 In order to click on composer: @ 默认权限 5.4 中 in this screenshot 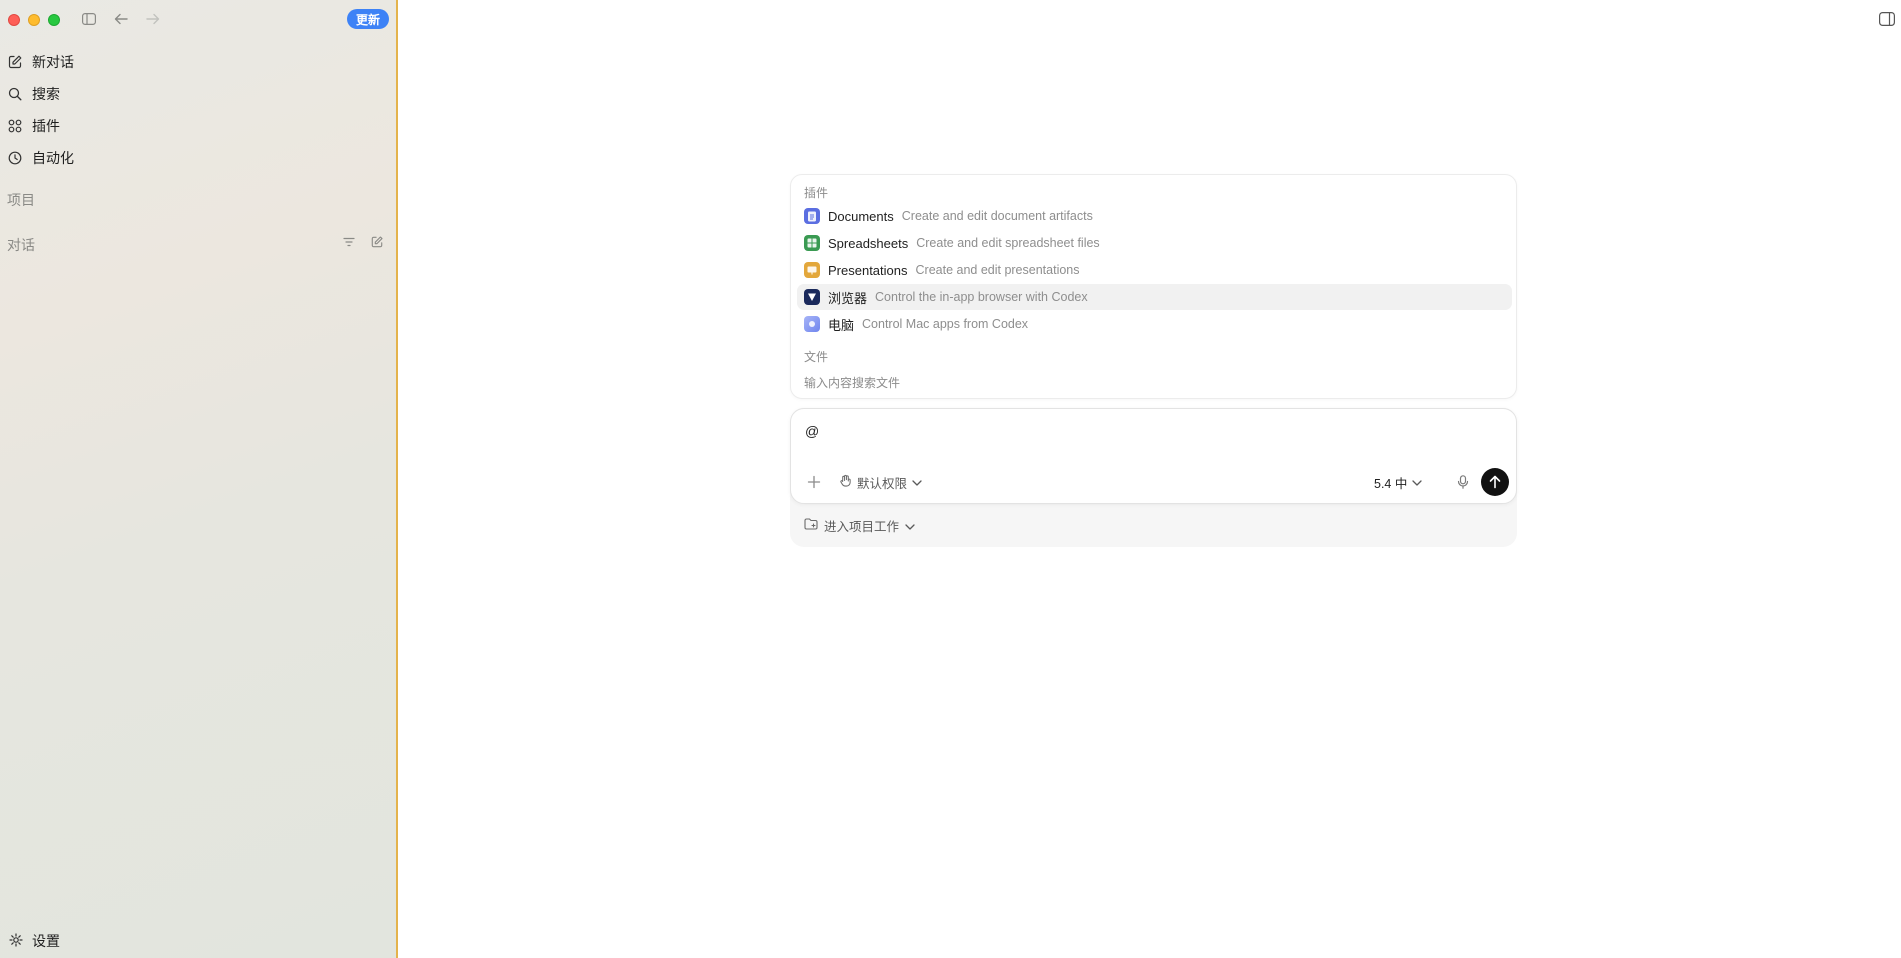, I will do `click(1153, 456)`.